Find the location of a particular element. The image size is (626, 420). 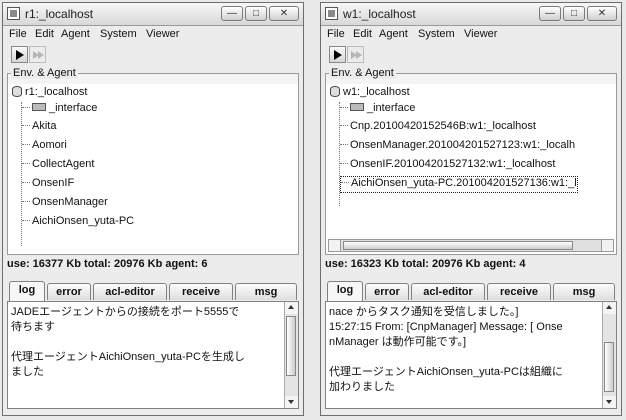

tree-root: r1:_localhost is located at coordinates (49, 94).